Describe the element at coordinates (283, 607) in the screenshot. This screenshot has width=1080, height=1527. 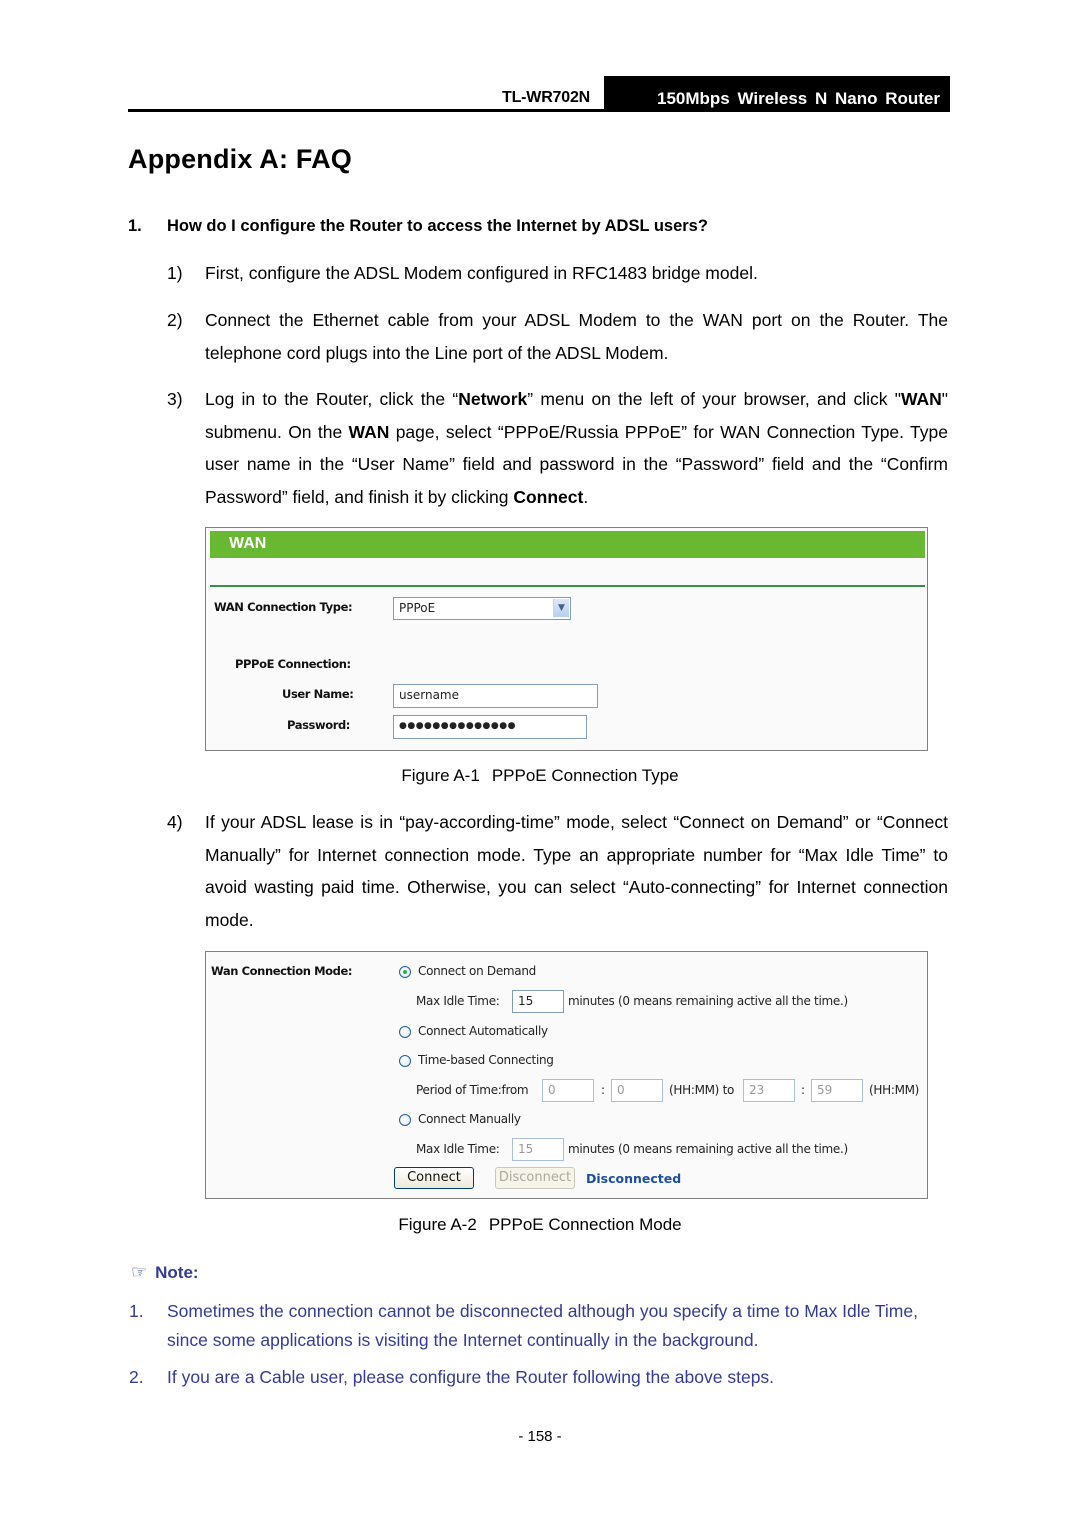
I see `wan-type-label: WAN Connection Type:` at that location.